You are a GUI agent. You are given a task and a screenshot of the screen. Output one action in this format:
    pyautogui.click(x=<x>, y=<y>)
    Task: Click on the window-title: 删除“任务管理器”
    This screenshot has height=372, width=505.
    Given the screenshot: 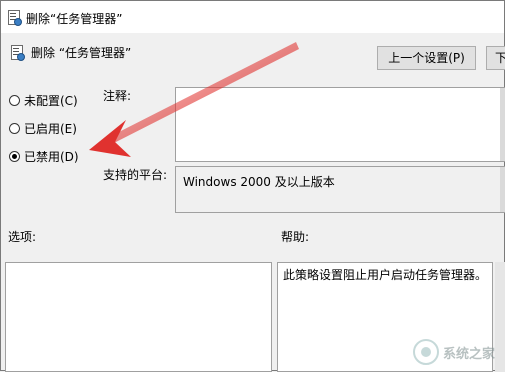 What is the action you would take?
    pyautogui.click(x=74, y=19)
    